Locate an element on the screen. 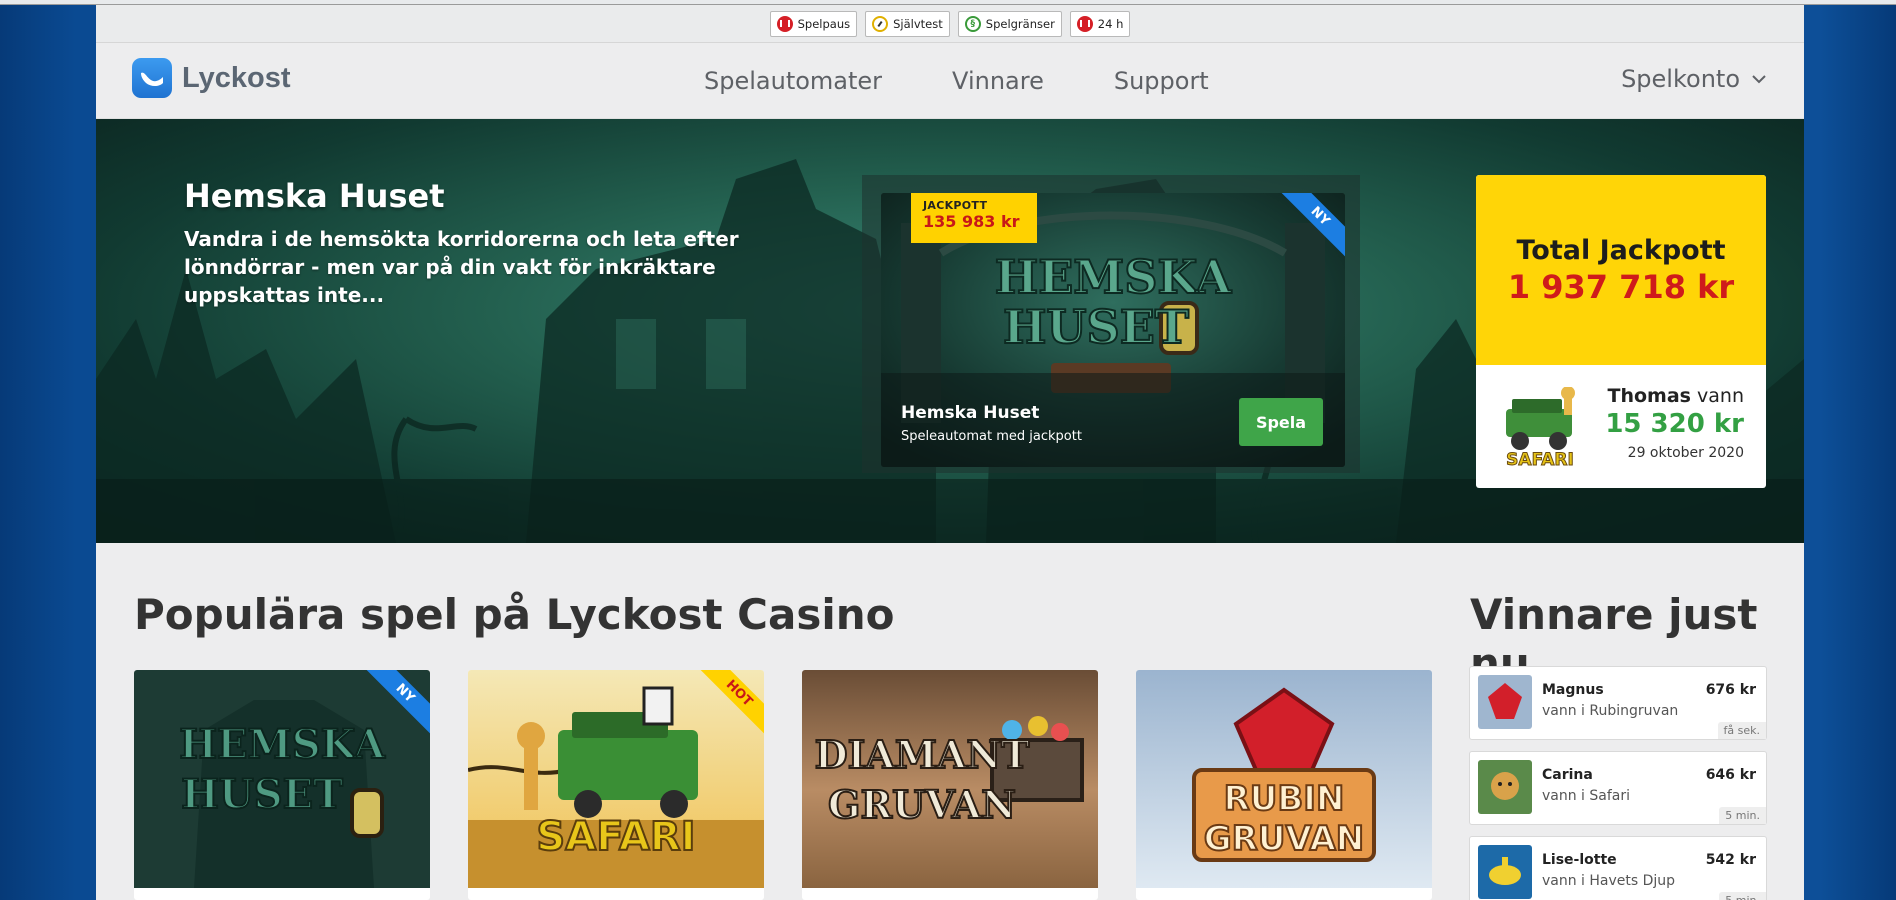 The height and width of the screenshot is (900, 1896). hot-ribbon-label: HOT is located at coordinates (732, 702).